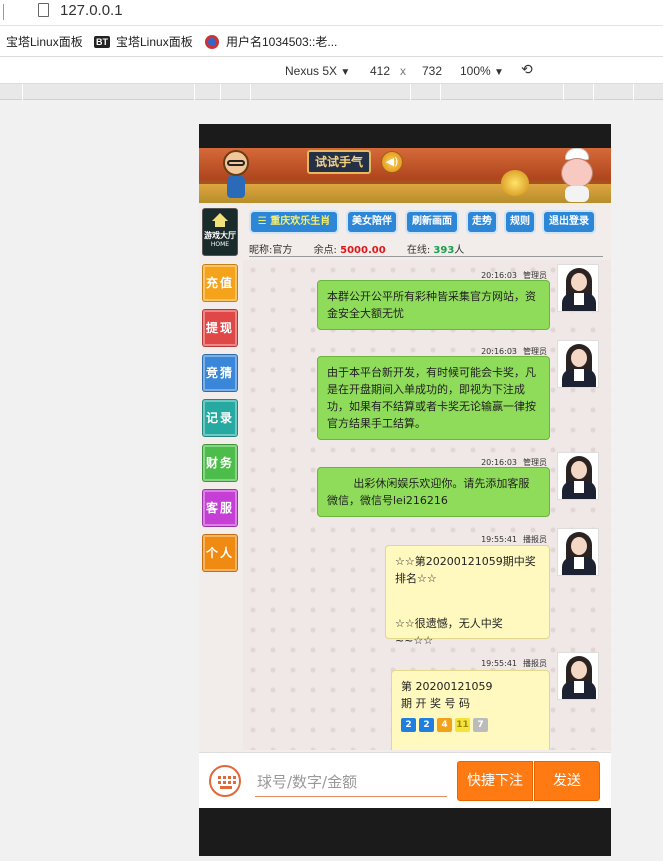  Describe the element at coordinates (569, 222) in the screenshot. I see `logout-button: 退出登录` at that location.